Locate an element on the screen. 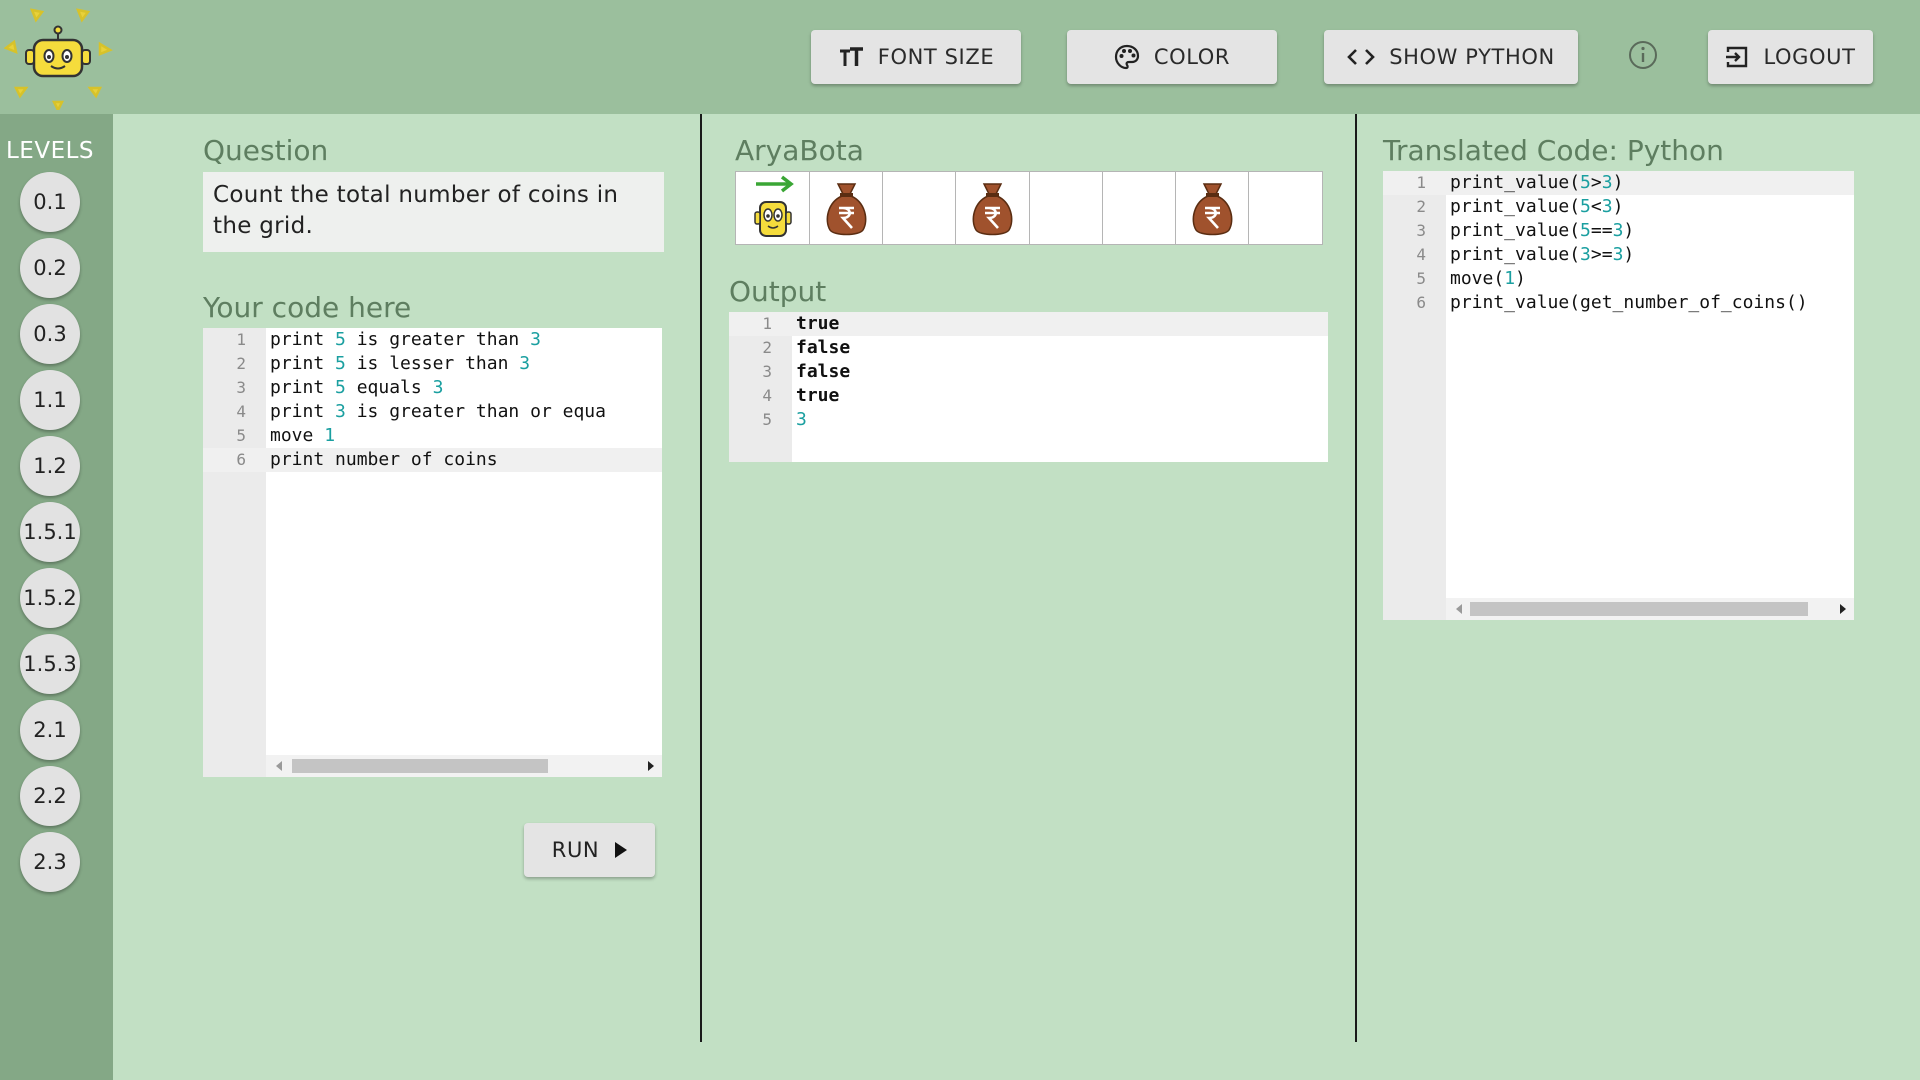 This screenshot has width=1920, height=1080. info-icon is located at coordinates (1643, 55).